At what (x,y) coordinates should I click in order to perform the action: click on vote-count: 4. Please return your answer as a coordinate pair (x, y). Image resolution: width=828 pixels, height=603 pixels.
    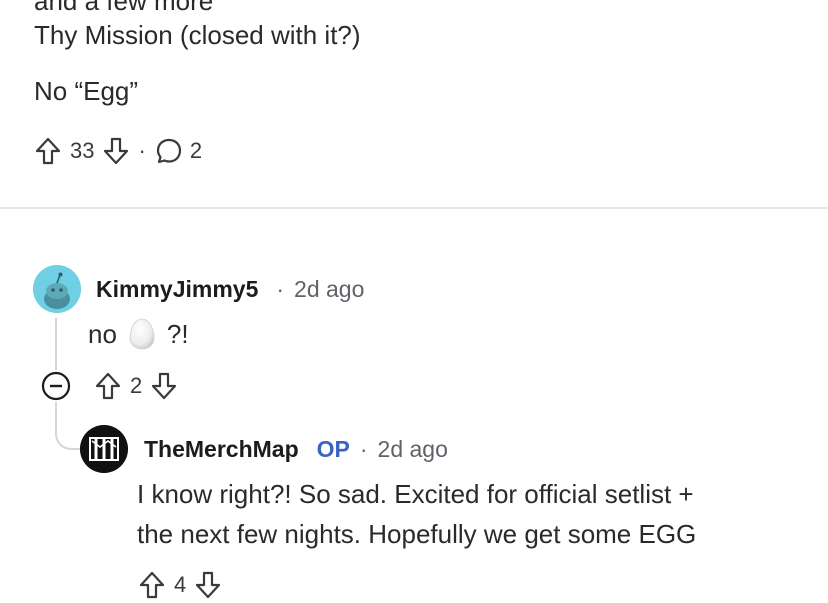
    Looking at the image, I should click on (180, 584).